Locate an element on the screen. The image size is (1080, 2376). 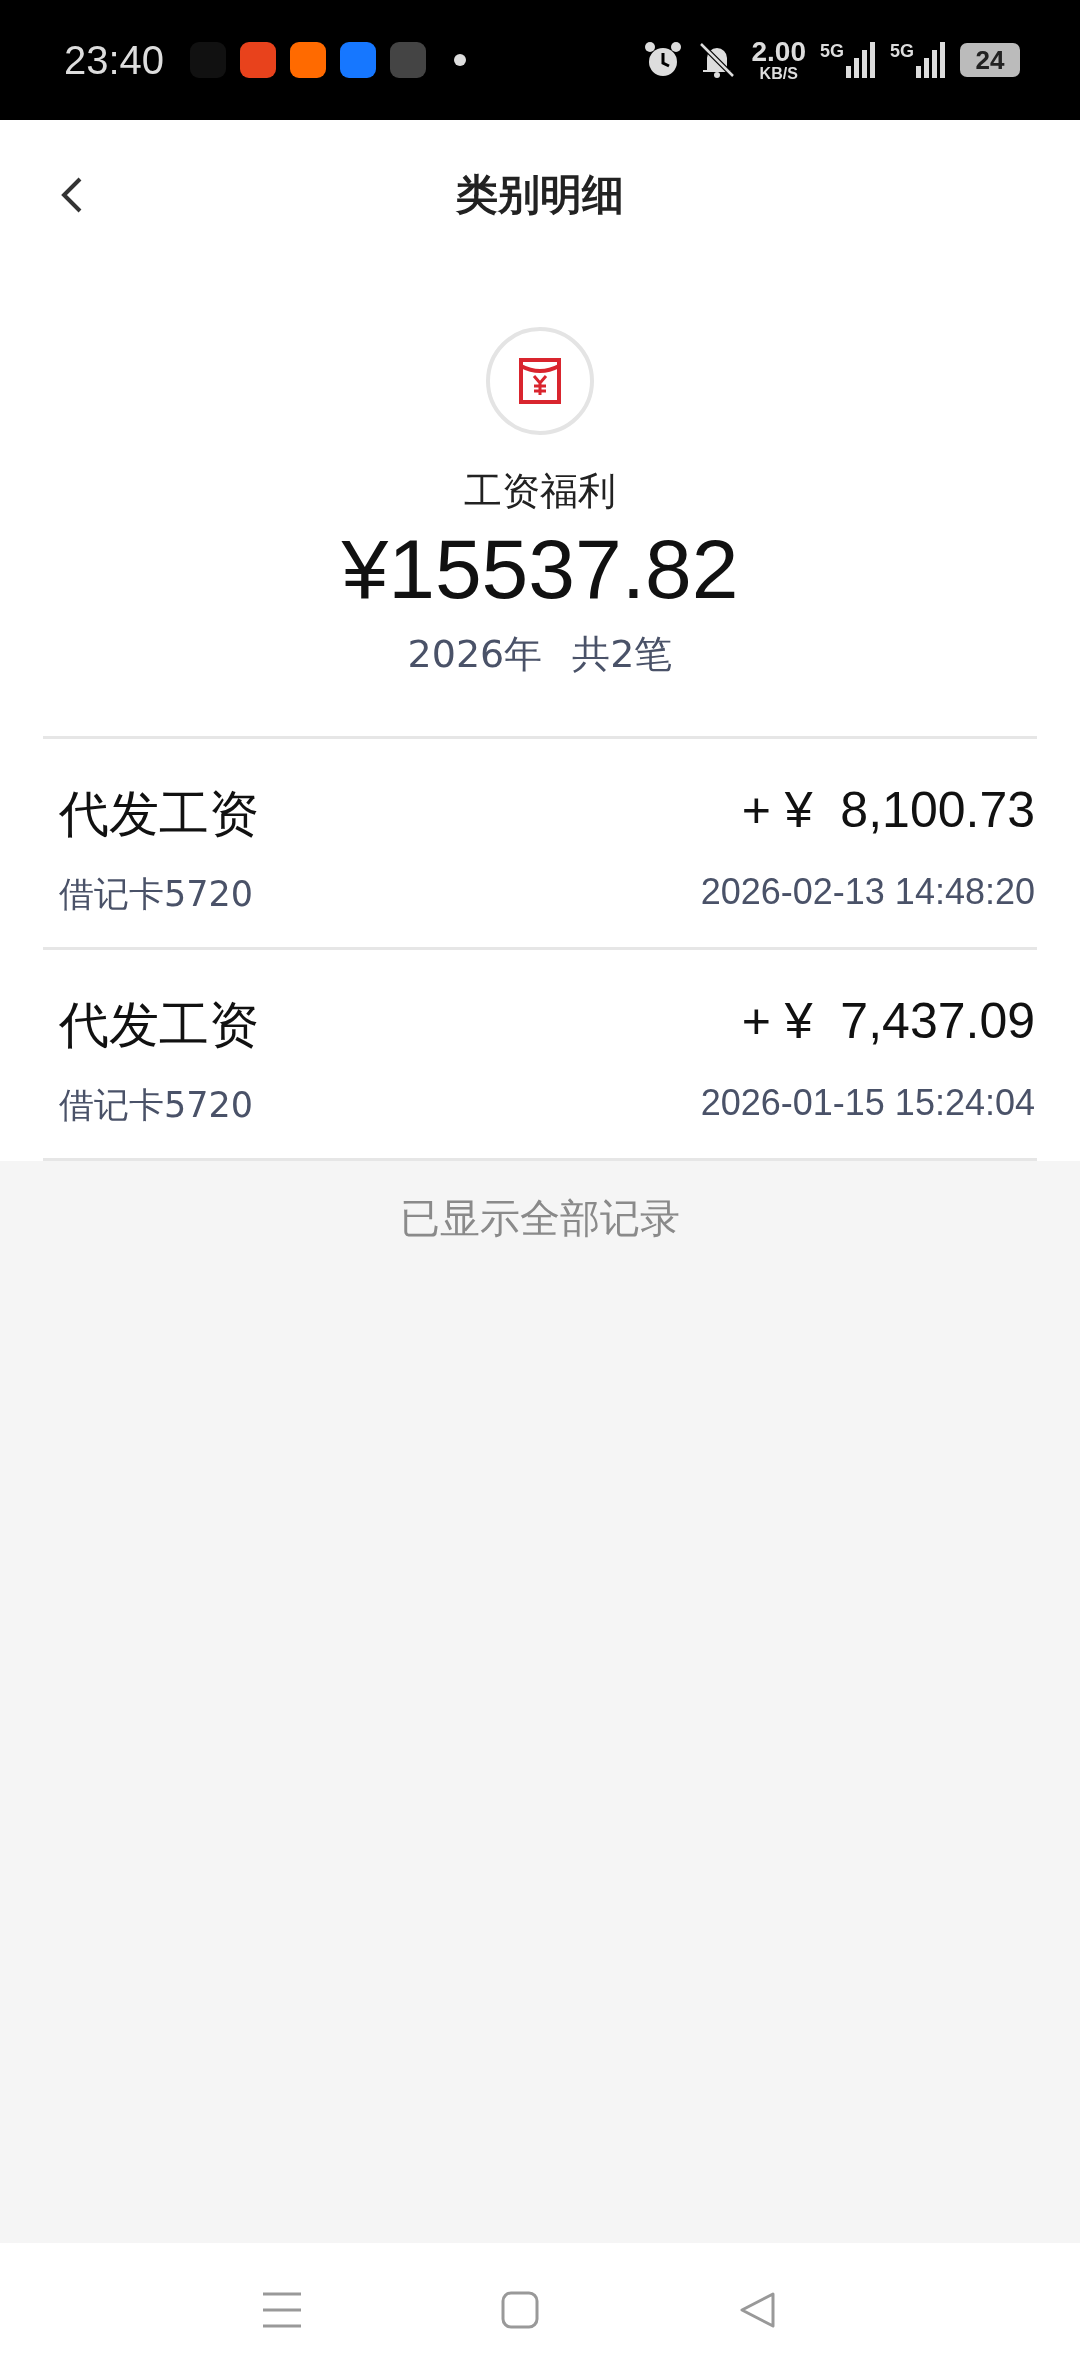
record-time: 2026-01-15 15:24:04 is located at coordinates (867, 1104).